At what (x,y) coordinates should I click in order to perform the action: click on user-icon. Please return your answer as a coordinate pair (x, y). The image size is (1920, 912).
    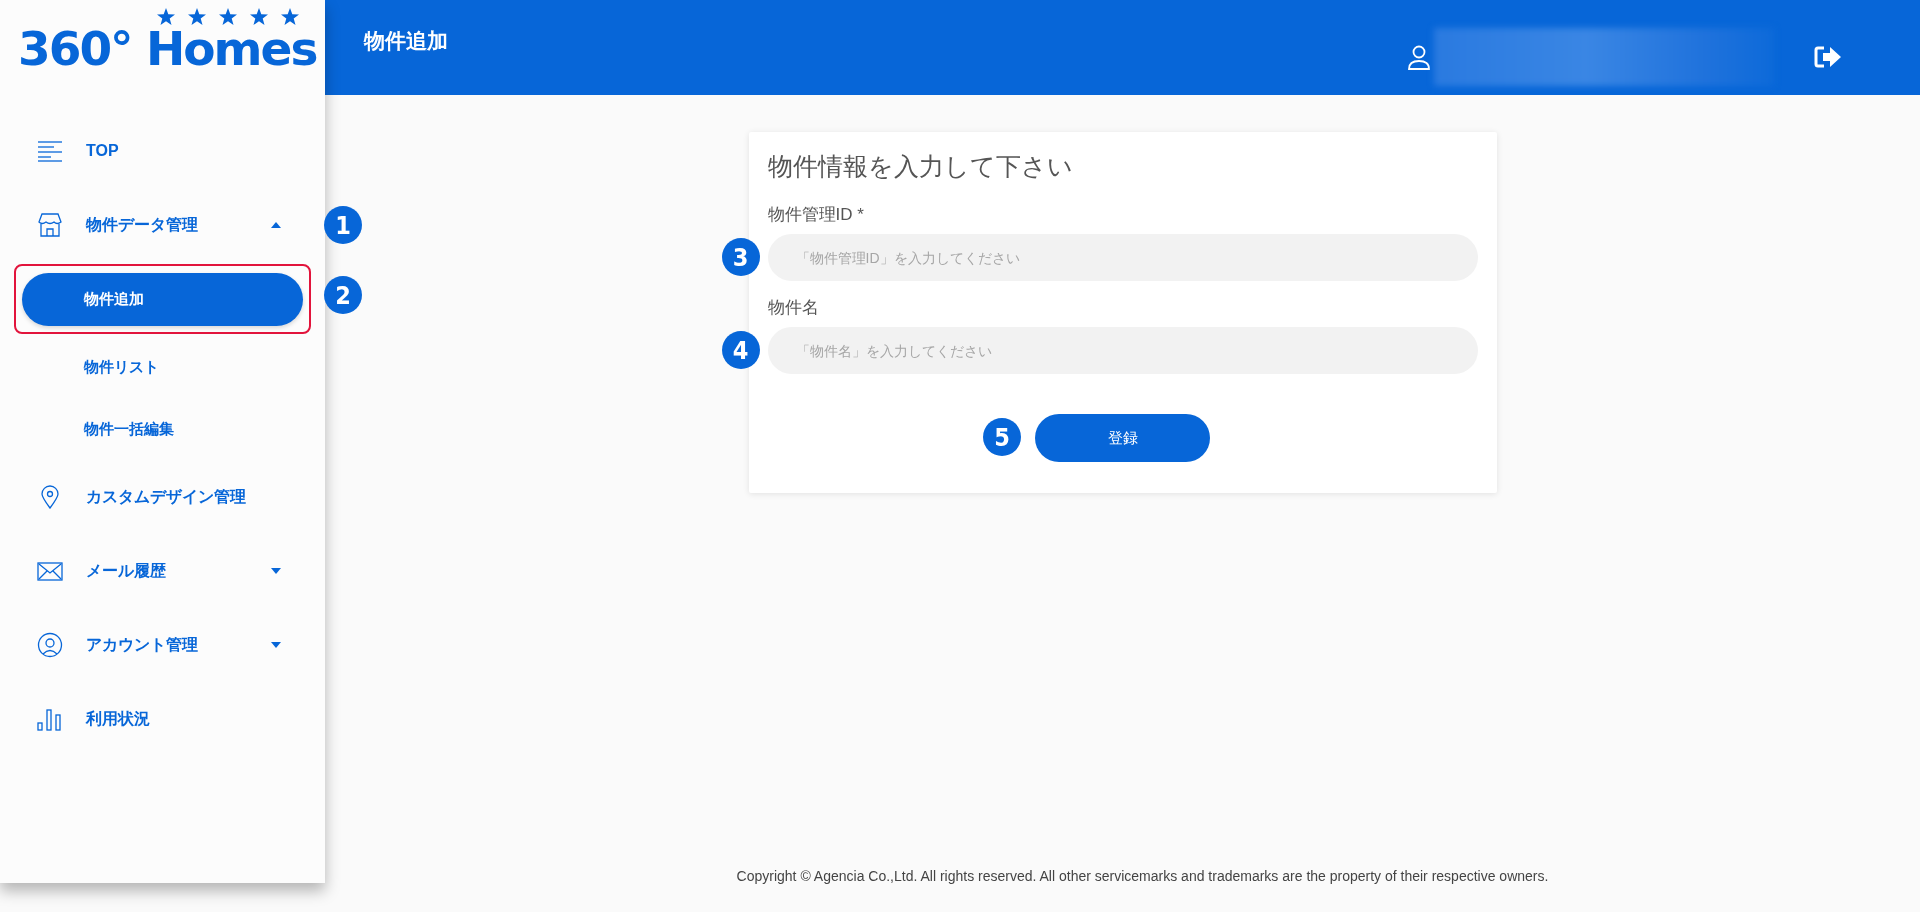
    Looking at the image, I should click on (1419, 57).